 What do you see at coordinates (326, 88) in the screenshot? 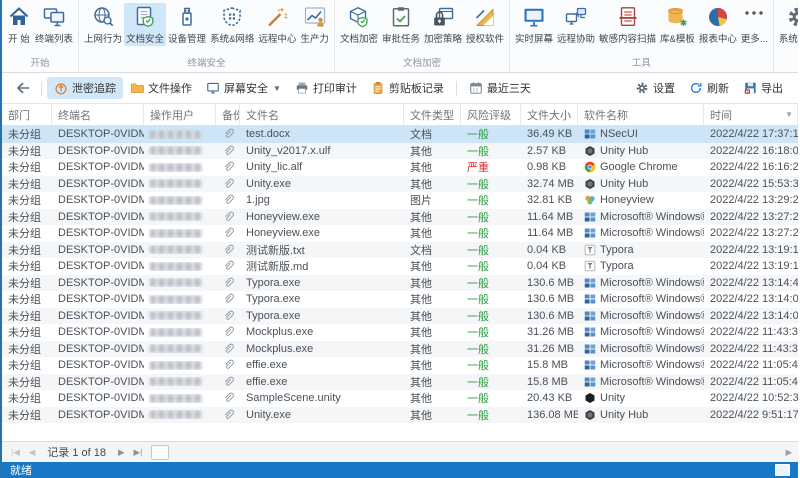
I see `print-audit-button: 打印审计` at bounding box center [326, 88].